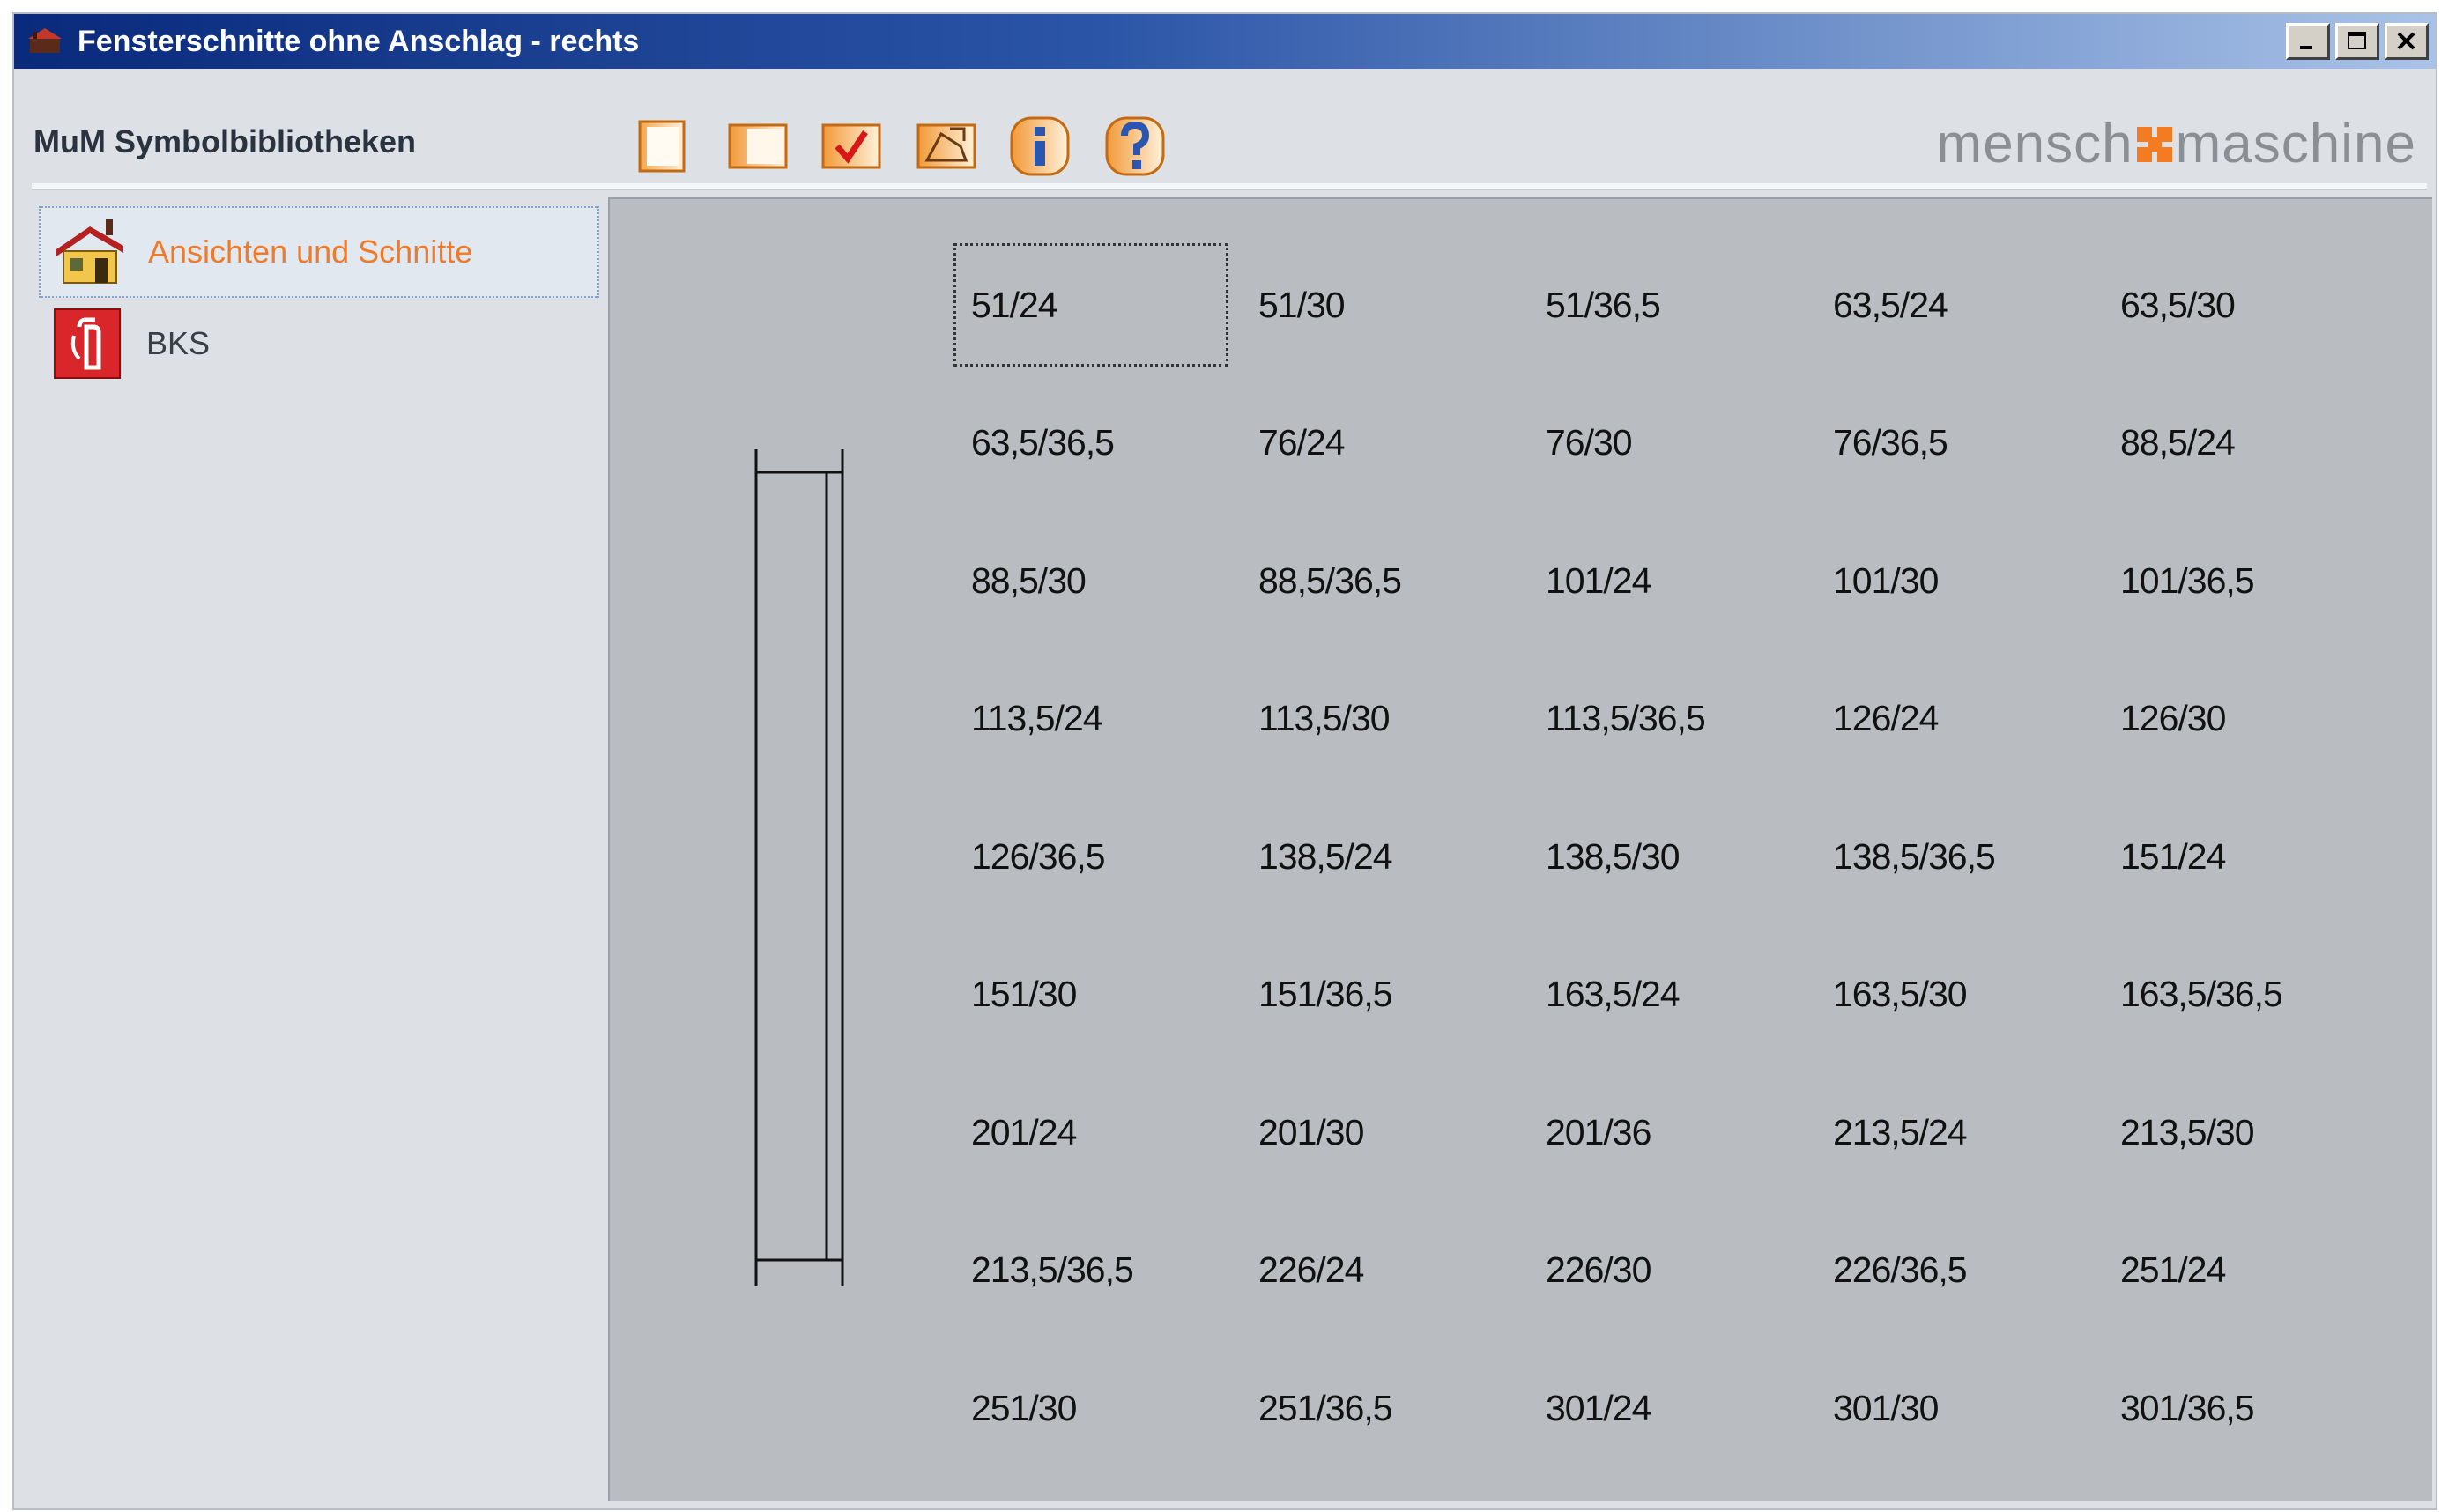  Describe the element at coordinates (2178, 442) in the screenshot. I see `symbol-label: 88,5/24` at that location.